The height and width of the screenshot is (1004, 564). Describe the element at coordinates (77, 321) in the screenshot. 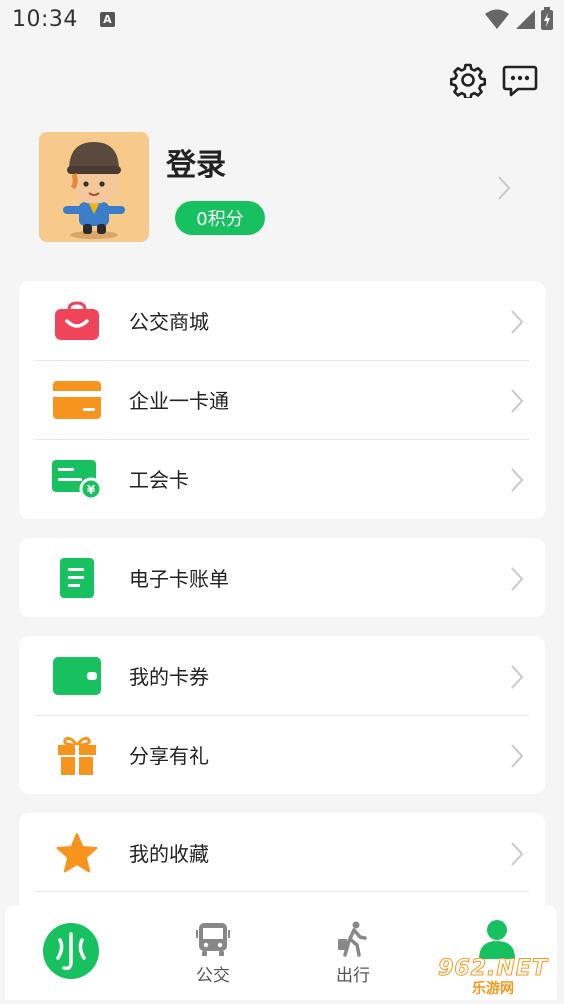

I see `shopping-bag-icon` at that location.